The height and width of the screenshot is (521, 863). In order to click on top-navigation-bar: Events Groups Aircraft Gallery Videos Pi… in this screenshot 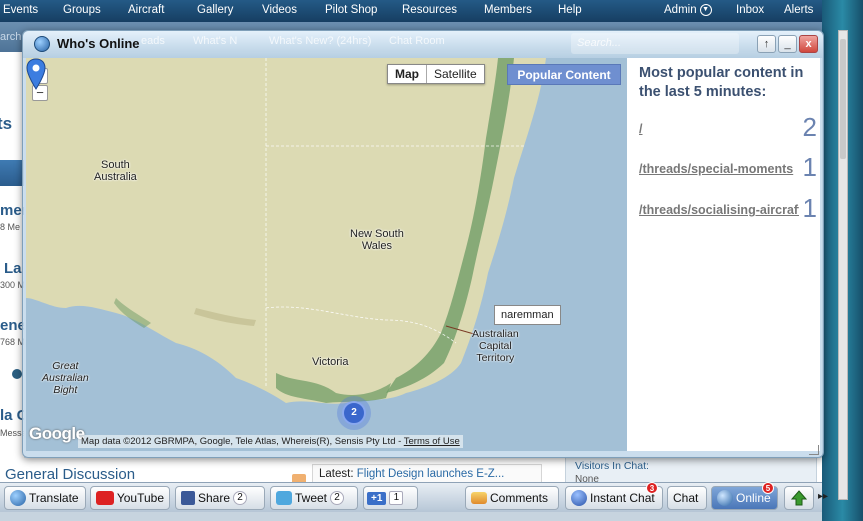, I will do `click(411, 11)`.